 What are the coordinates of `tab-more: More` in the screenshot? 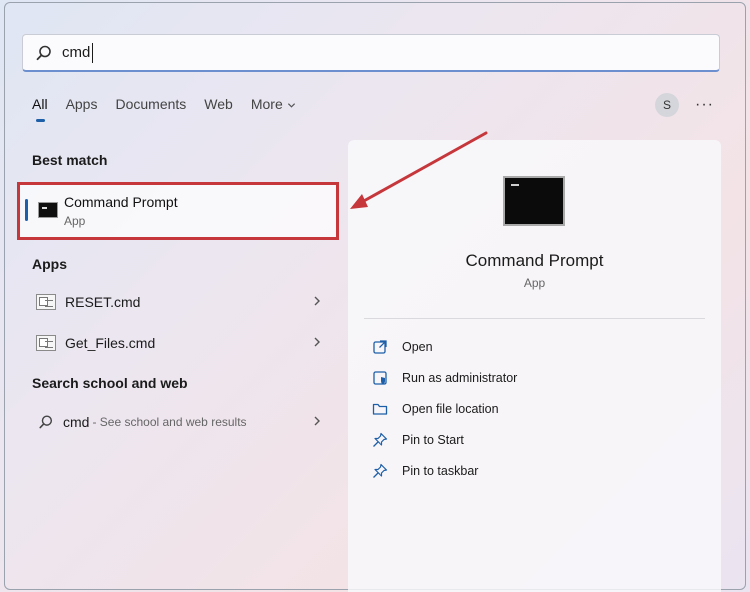 It's located at (273, 109).